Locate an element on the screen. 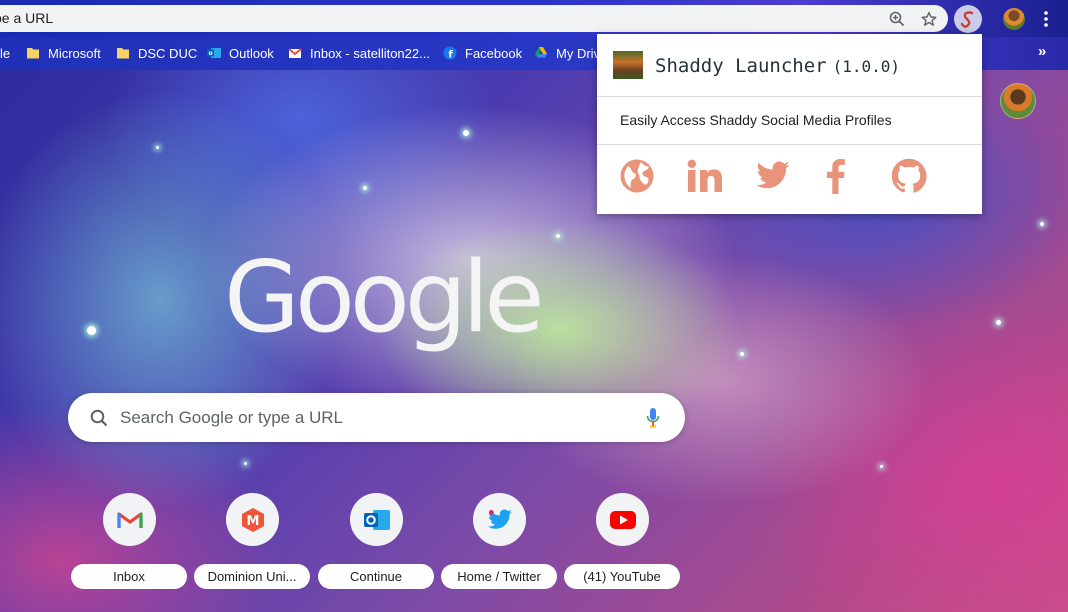 The image size is (1068, 612). shortcut-tile-youtube: (41) YouTube is located at coordinates (622, 542).